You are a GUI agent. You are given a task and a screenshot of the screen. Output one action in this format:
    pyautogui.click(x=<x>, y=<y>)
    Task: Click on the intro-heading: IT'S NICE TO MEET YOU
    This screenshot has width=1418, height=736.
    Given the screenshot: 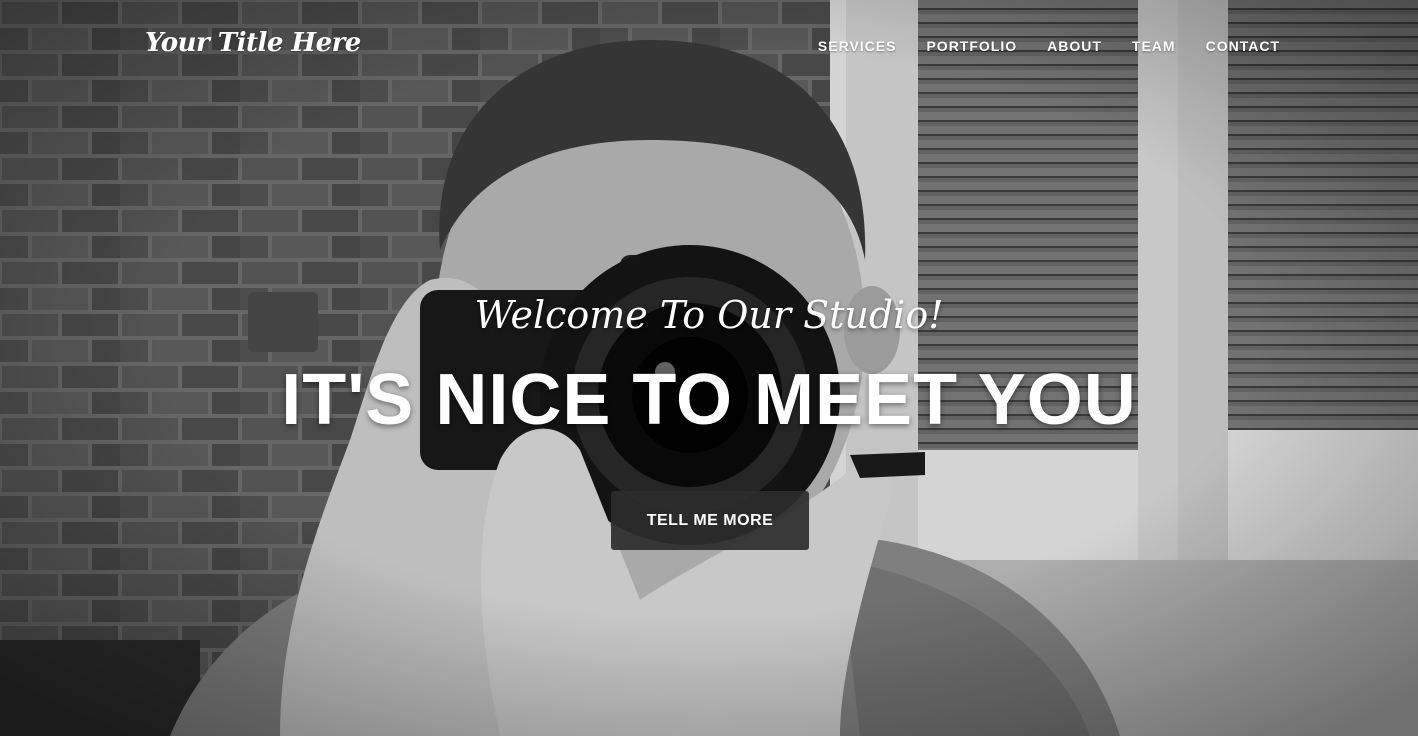 What is the action you would take?
    pyautogui.click(x=709, y=400)
    